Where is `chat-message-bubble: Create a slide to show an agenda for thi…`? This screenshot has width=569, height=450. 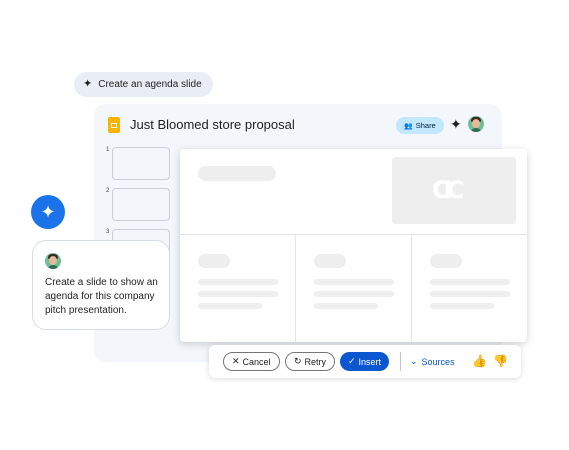 chat-message-bubble: Create a slide to show an agenda for thi… is located at coordinates (101, 285).